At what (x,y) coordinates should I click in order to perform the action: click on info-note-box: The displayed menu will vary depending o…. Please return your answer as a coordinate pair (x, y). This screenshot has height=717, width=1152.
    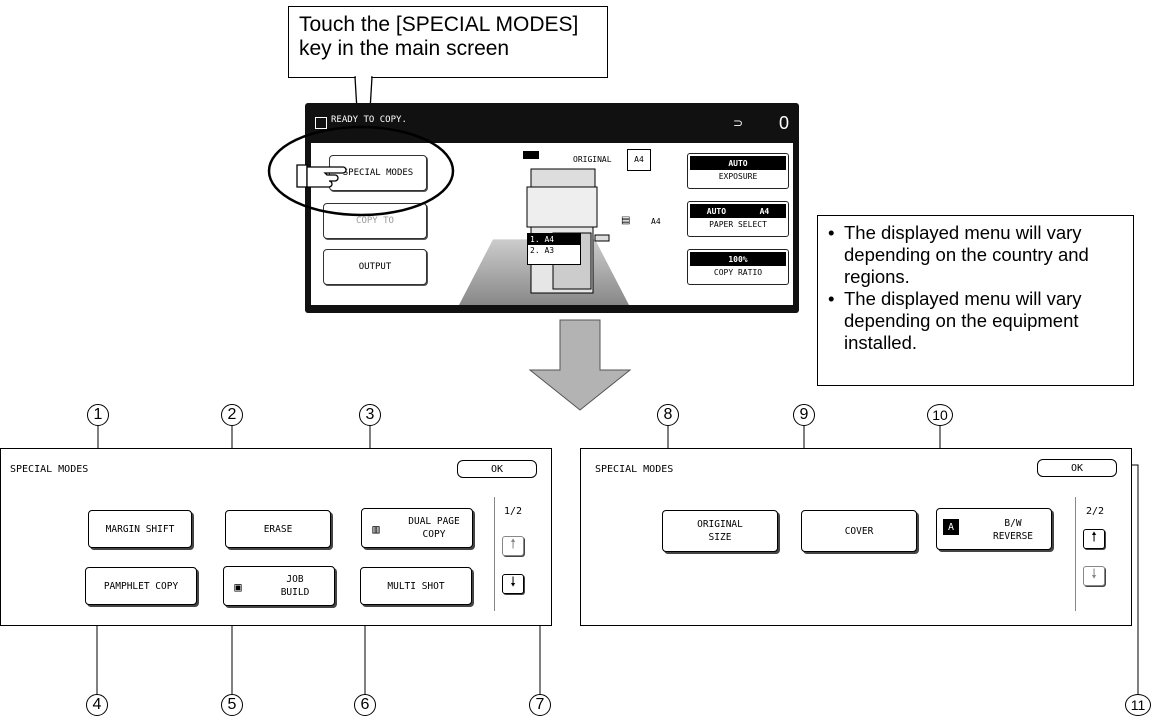
    Looking at the image, I should click on (975, 300).